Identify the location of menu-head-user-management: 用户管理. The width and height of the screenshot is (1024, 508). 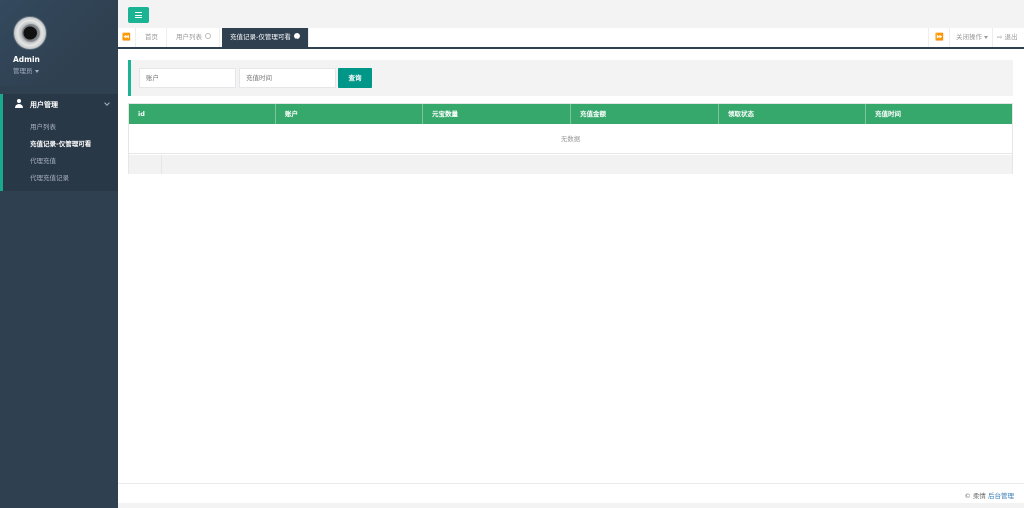
(60, 104).